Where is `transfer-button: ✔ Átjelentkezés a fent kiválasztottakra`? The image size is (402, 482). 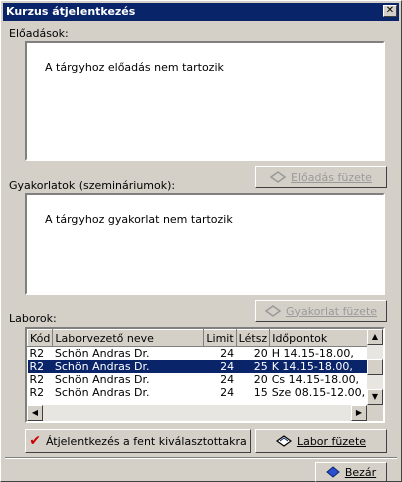
transfer-button: ✔ Átjelentkezés a fent kiválasztottakra is located at coordinates (138, 441).